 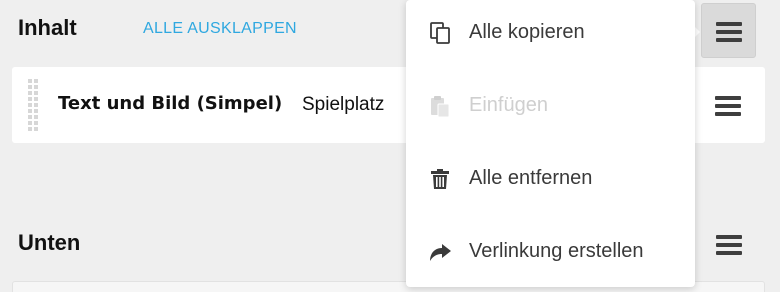 I want to click on menu-item-paste: Einfügen, so click(x=550, y=104).